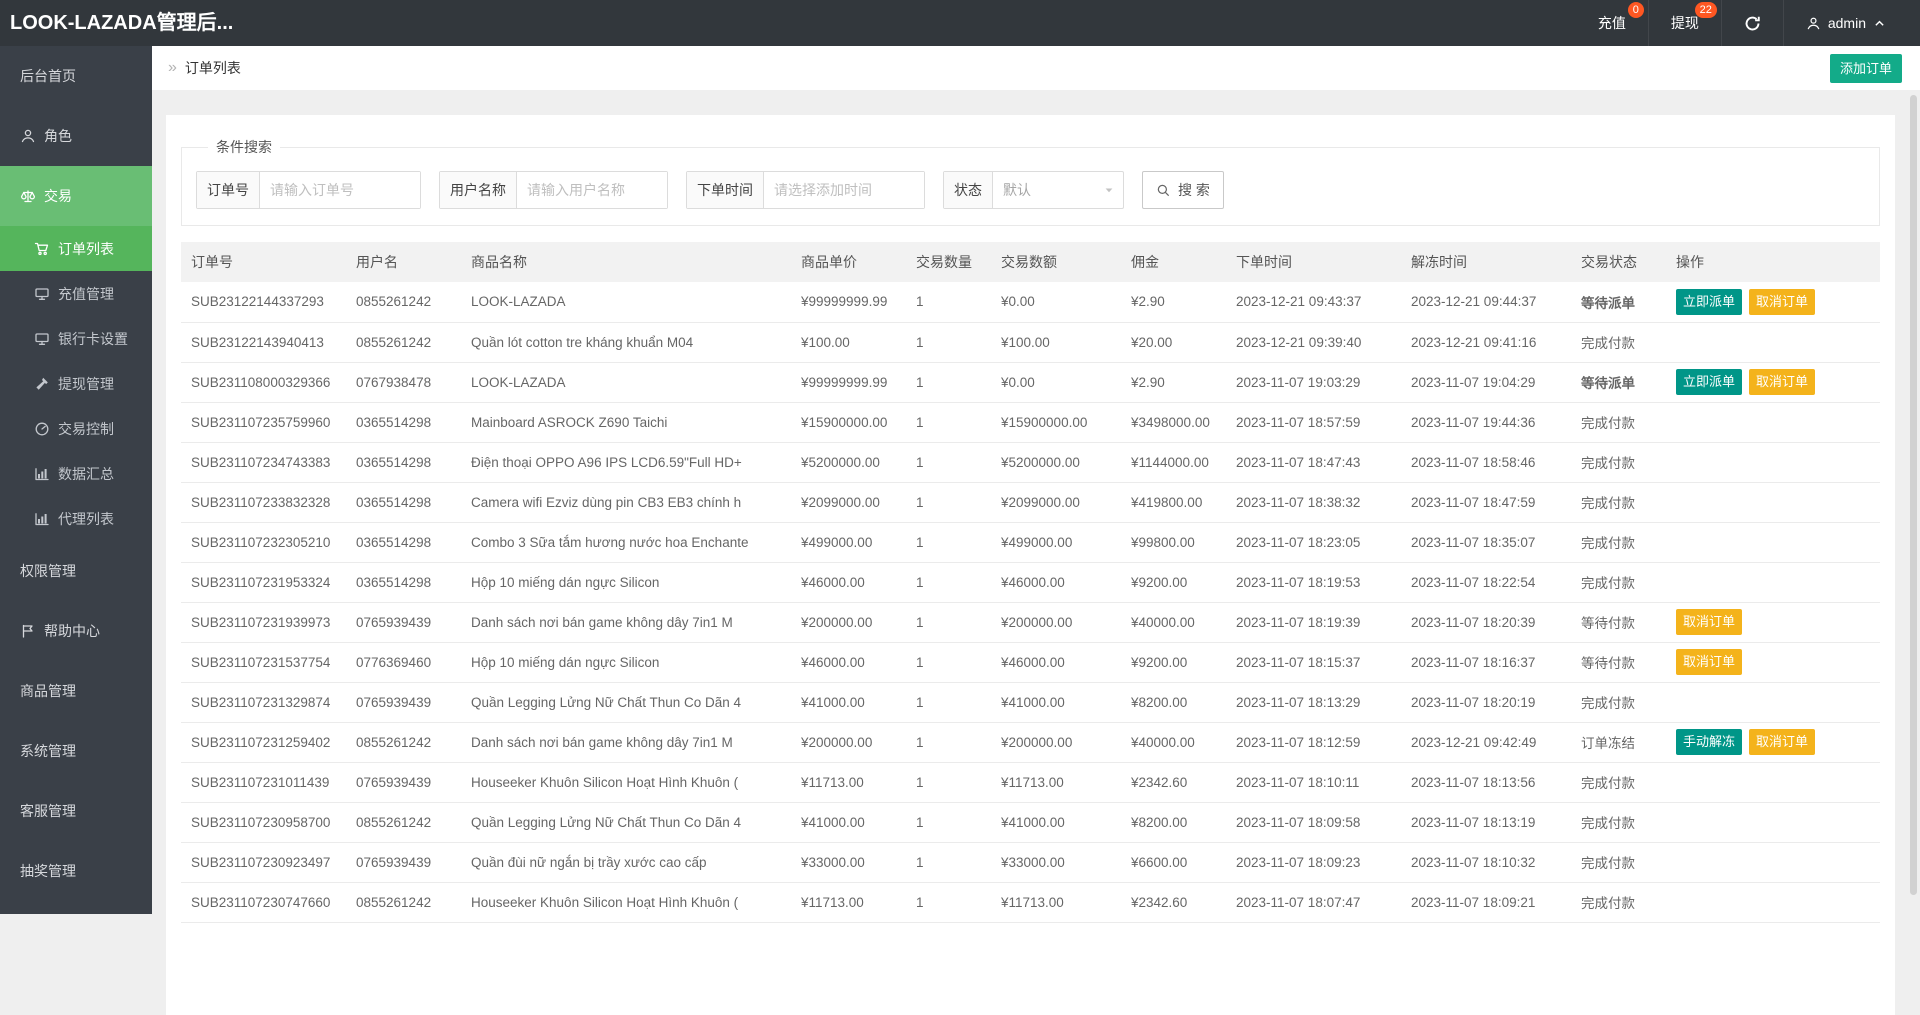  What do you see at coordinates (42, 249) in the screenshot?
I see `cart-icon` at bounding box center [42, 249].